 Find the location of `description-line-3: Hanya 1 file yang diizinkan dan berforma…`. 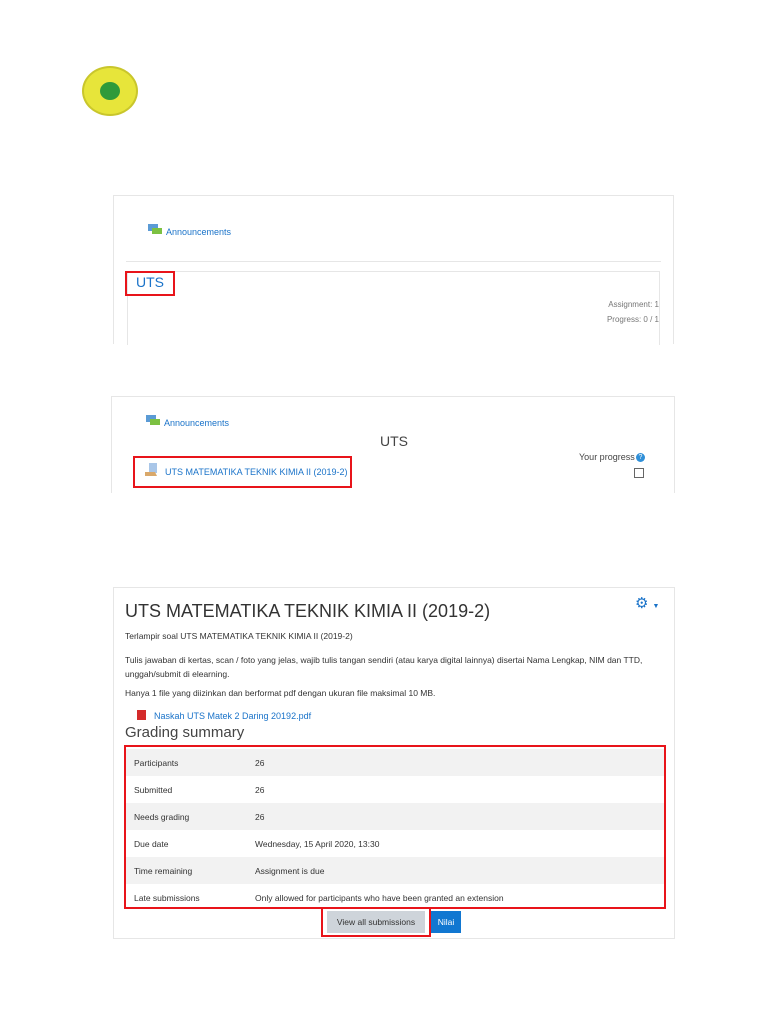

description-line-3: Hanya 1 file yang diizinkan dan berforma… is located at coordinates (280, 693).